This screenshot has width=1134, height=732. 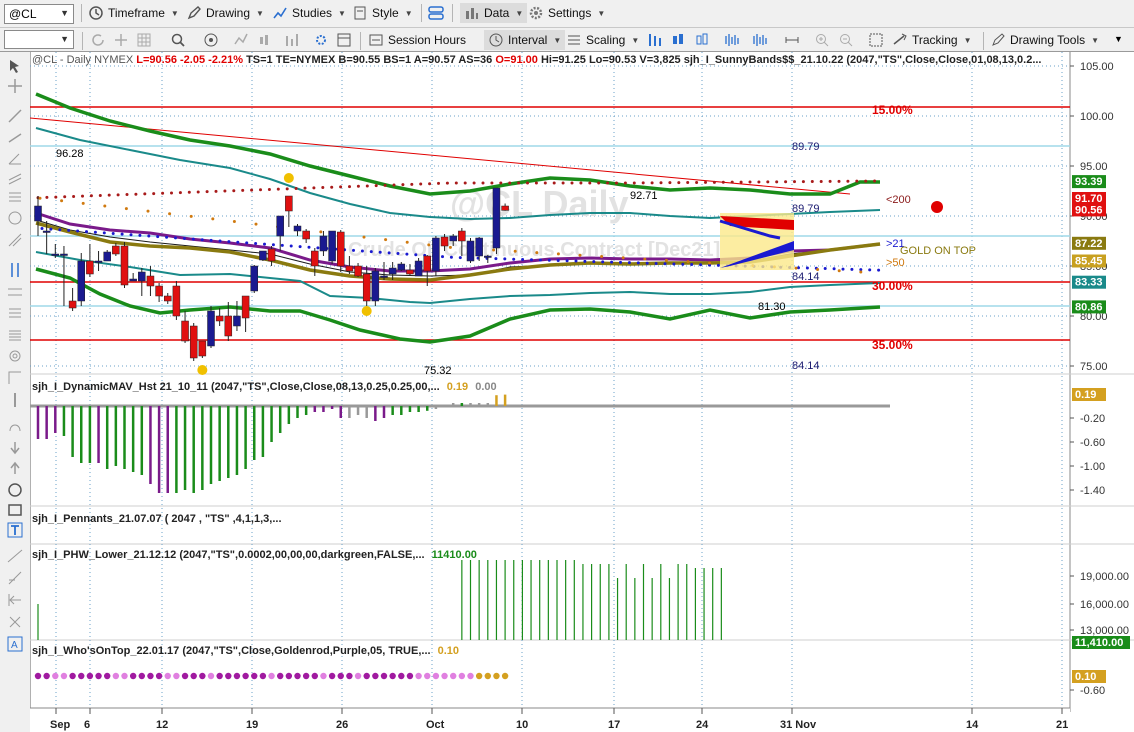 I want to click on interval-combo: ▼, so click(x=39, y=39).